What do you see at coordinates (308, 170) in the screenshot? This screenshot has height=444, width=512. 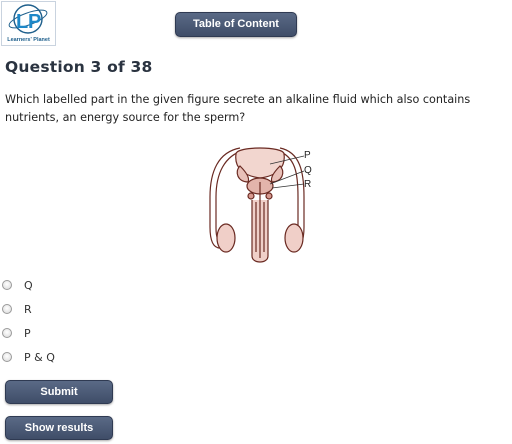 I see `figure-label-q: Q` at bounding box center [308, 170].